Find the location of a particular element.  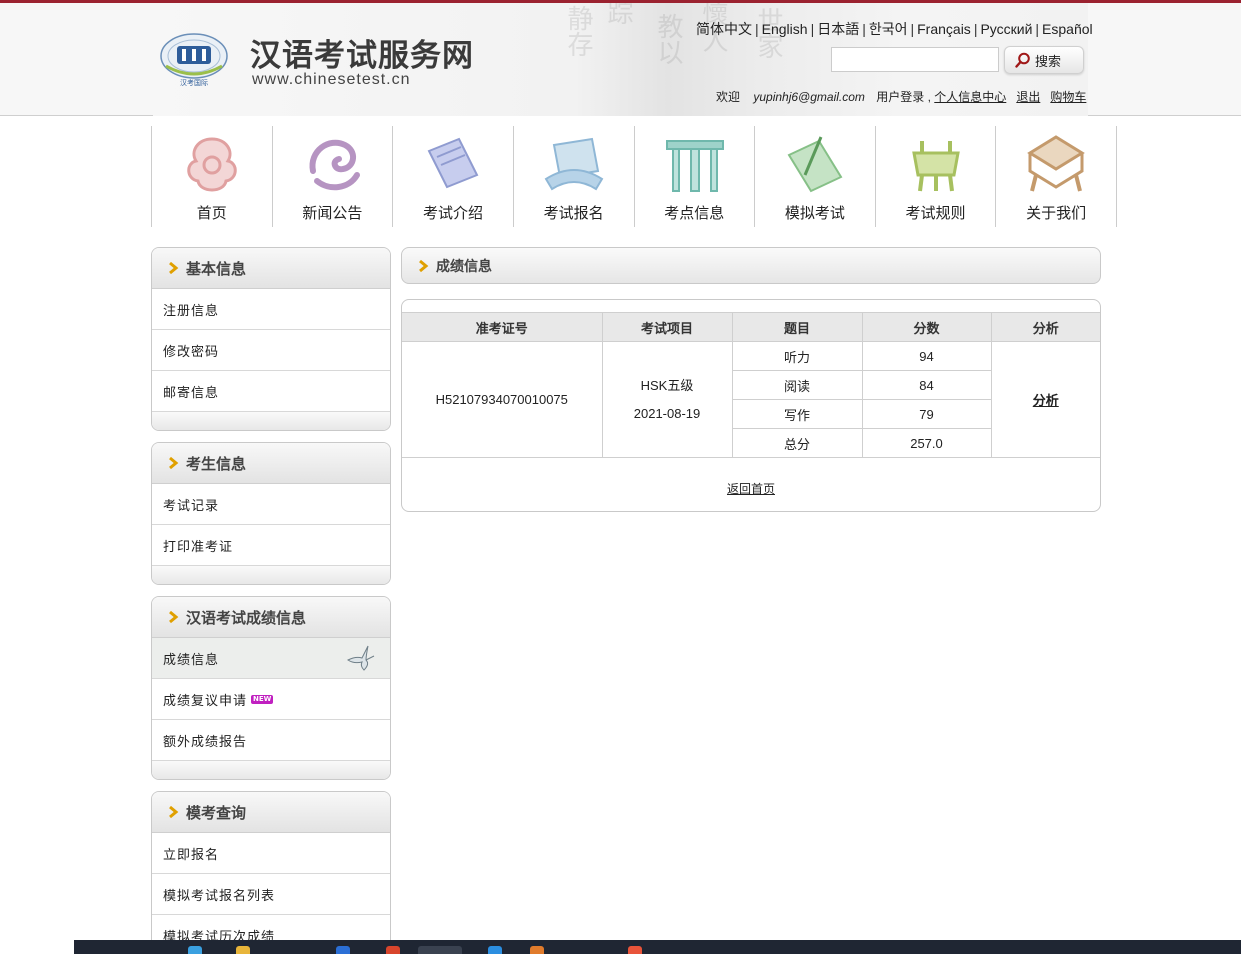

nav-registration: 考试报名 is located at coordinates (574, 176).